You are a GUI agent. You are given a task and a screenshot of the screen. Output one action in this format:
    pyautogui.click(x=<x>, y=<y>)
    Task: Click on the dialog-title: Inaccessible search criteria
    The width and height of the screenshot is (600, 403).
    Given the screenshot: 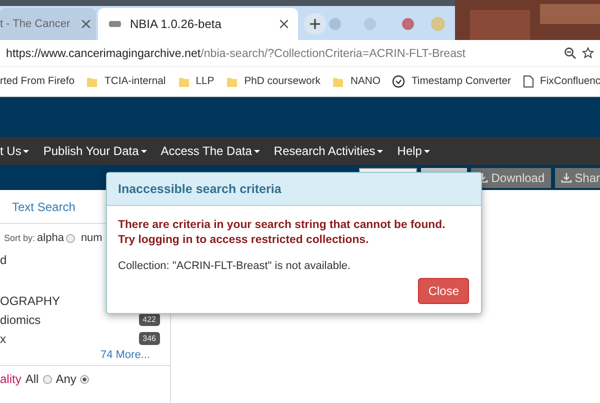 What is the action you would take?
    pyautogui.click(x=200, y=189)
    